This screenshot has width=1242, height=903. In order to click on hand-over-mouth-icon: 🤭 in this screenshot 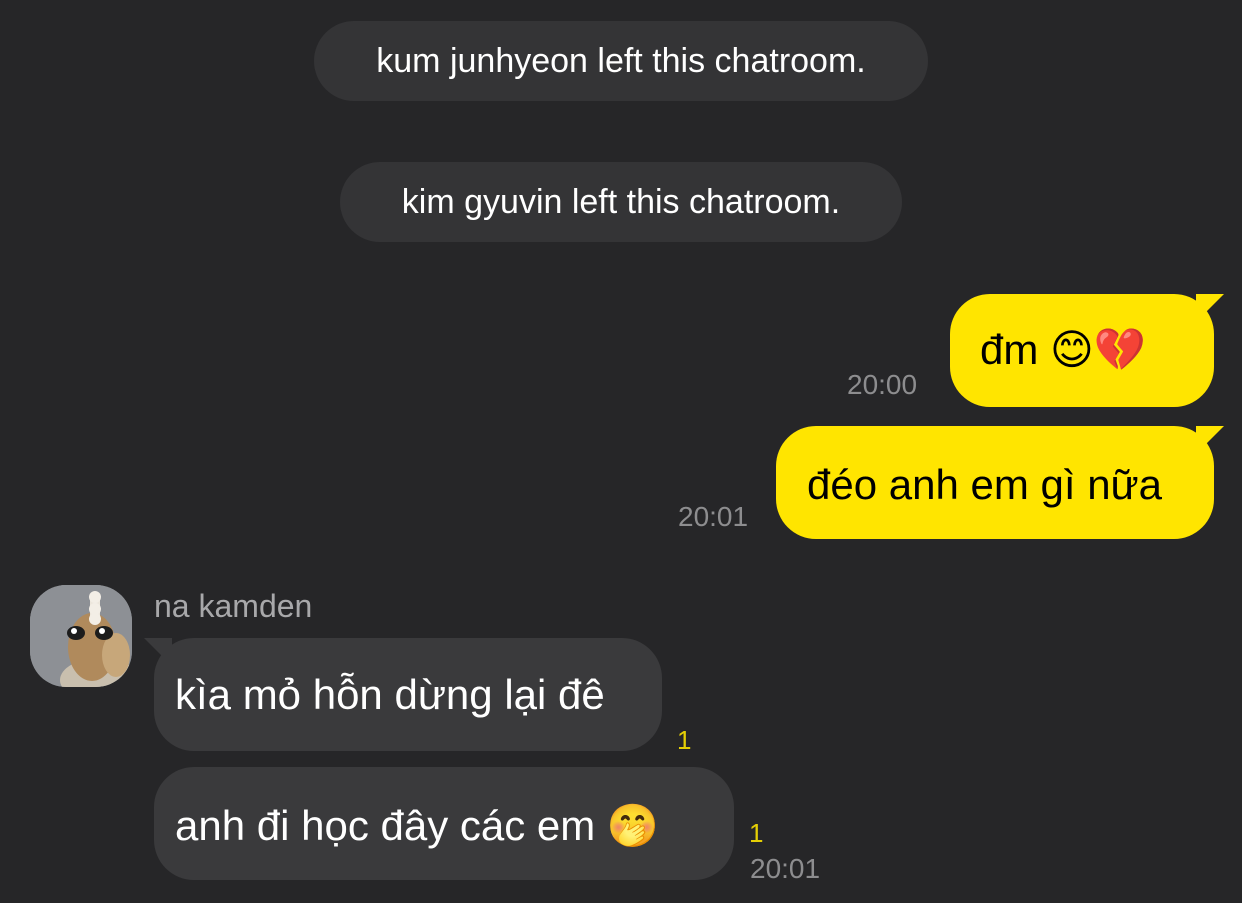, I will do `click(633, 825)`.